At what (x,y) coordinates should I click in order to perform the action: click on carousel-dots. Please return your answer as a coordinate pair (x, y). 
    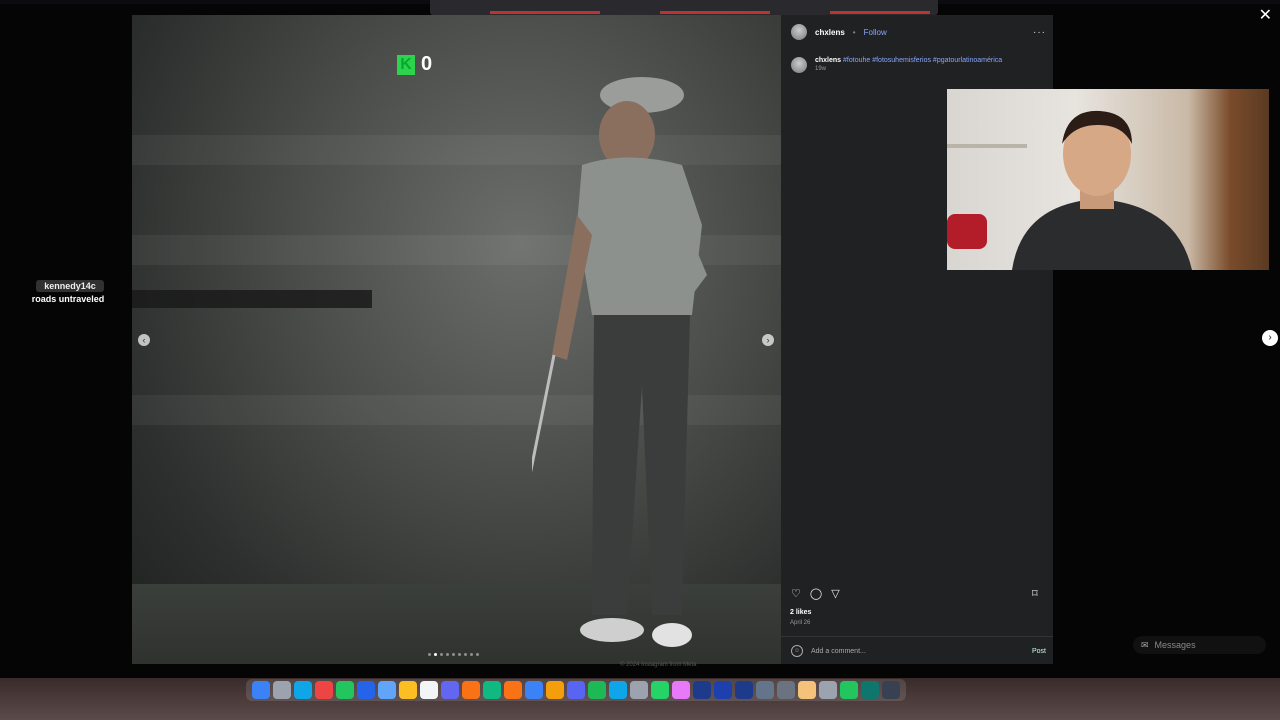
    Looking at the image, I should click on (453, 654).